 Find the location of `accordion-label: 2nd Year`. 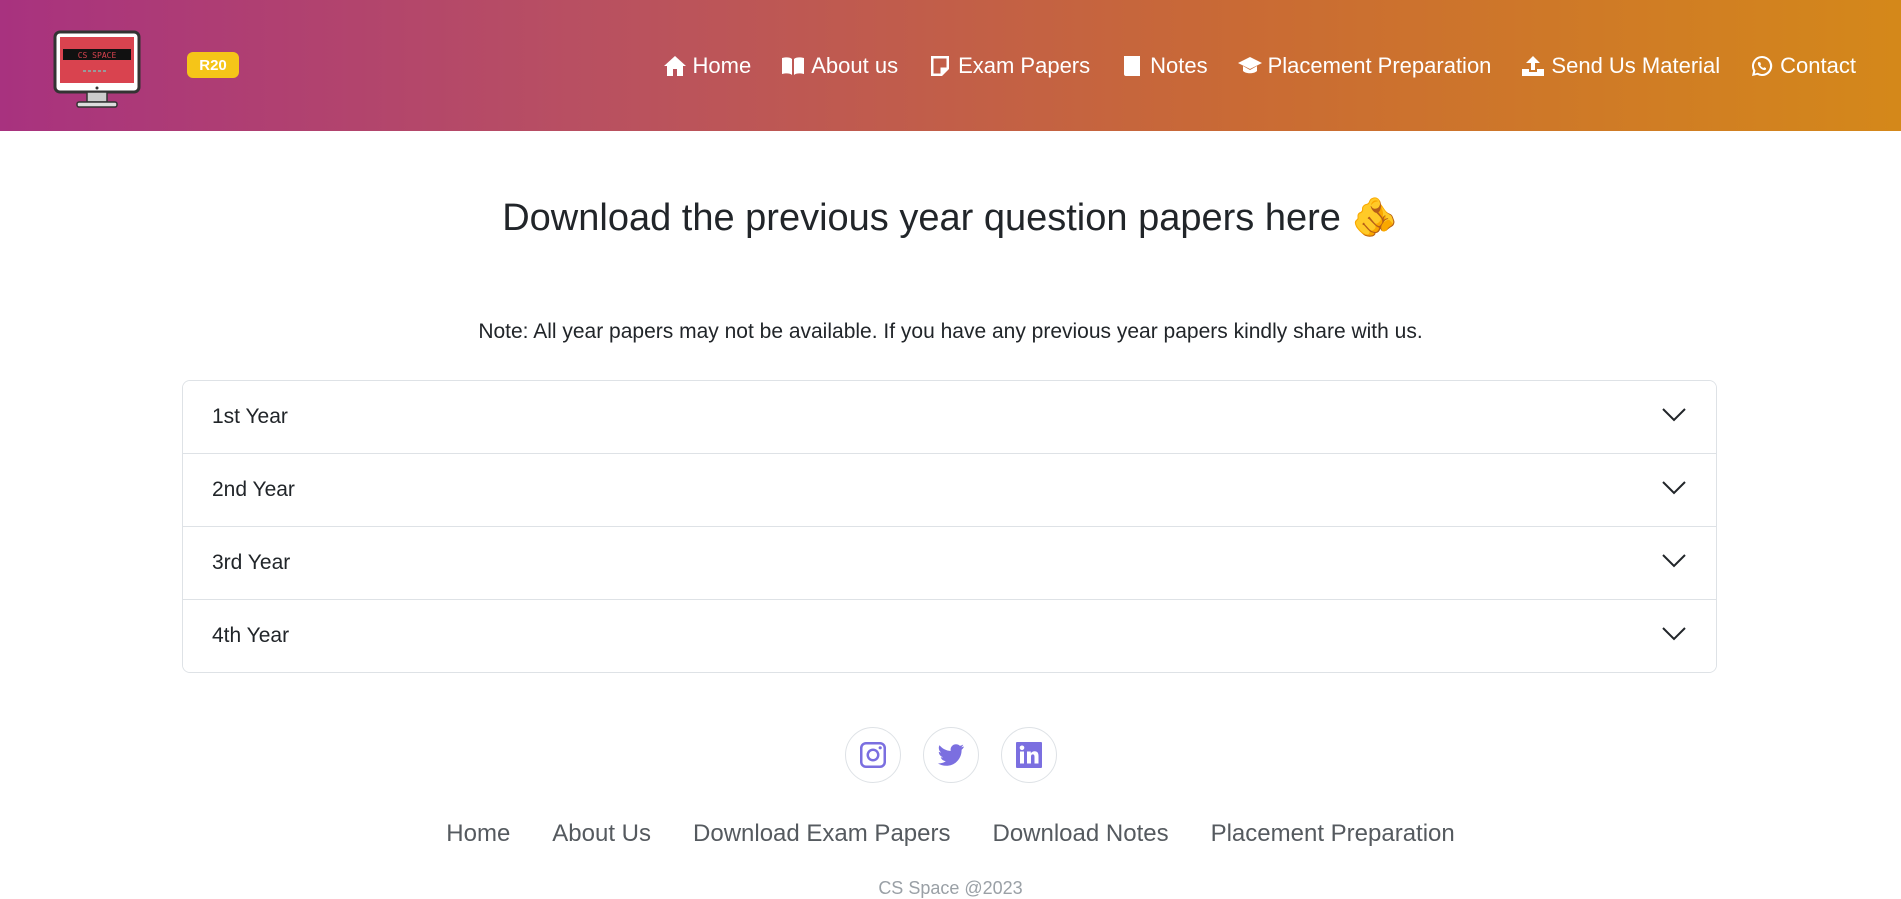

accordion-label: 2nd Year is located at coordinates (253, 489).